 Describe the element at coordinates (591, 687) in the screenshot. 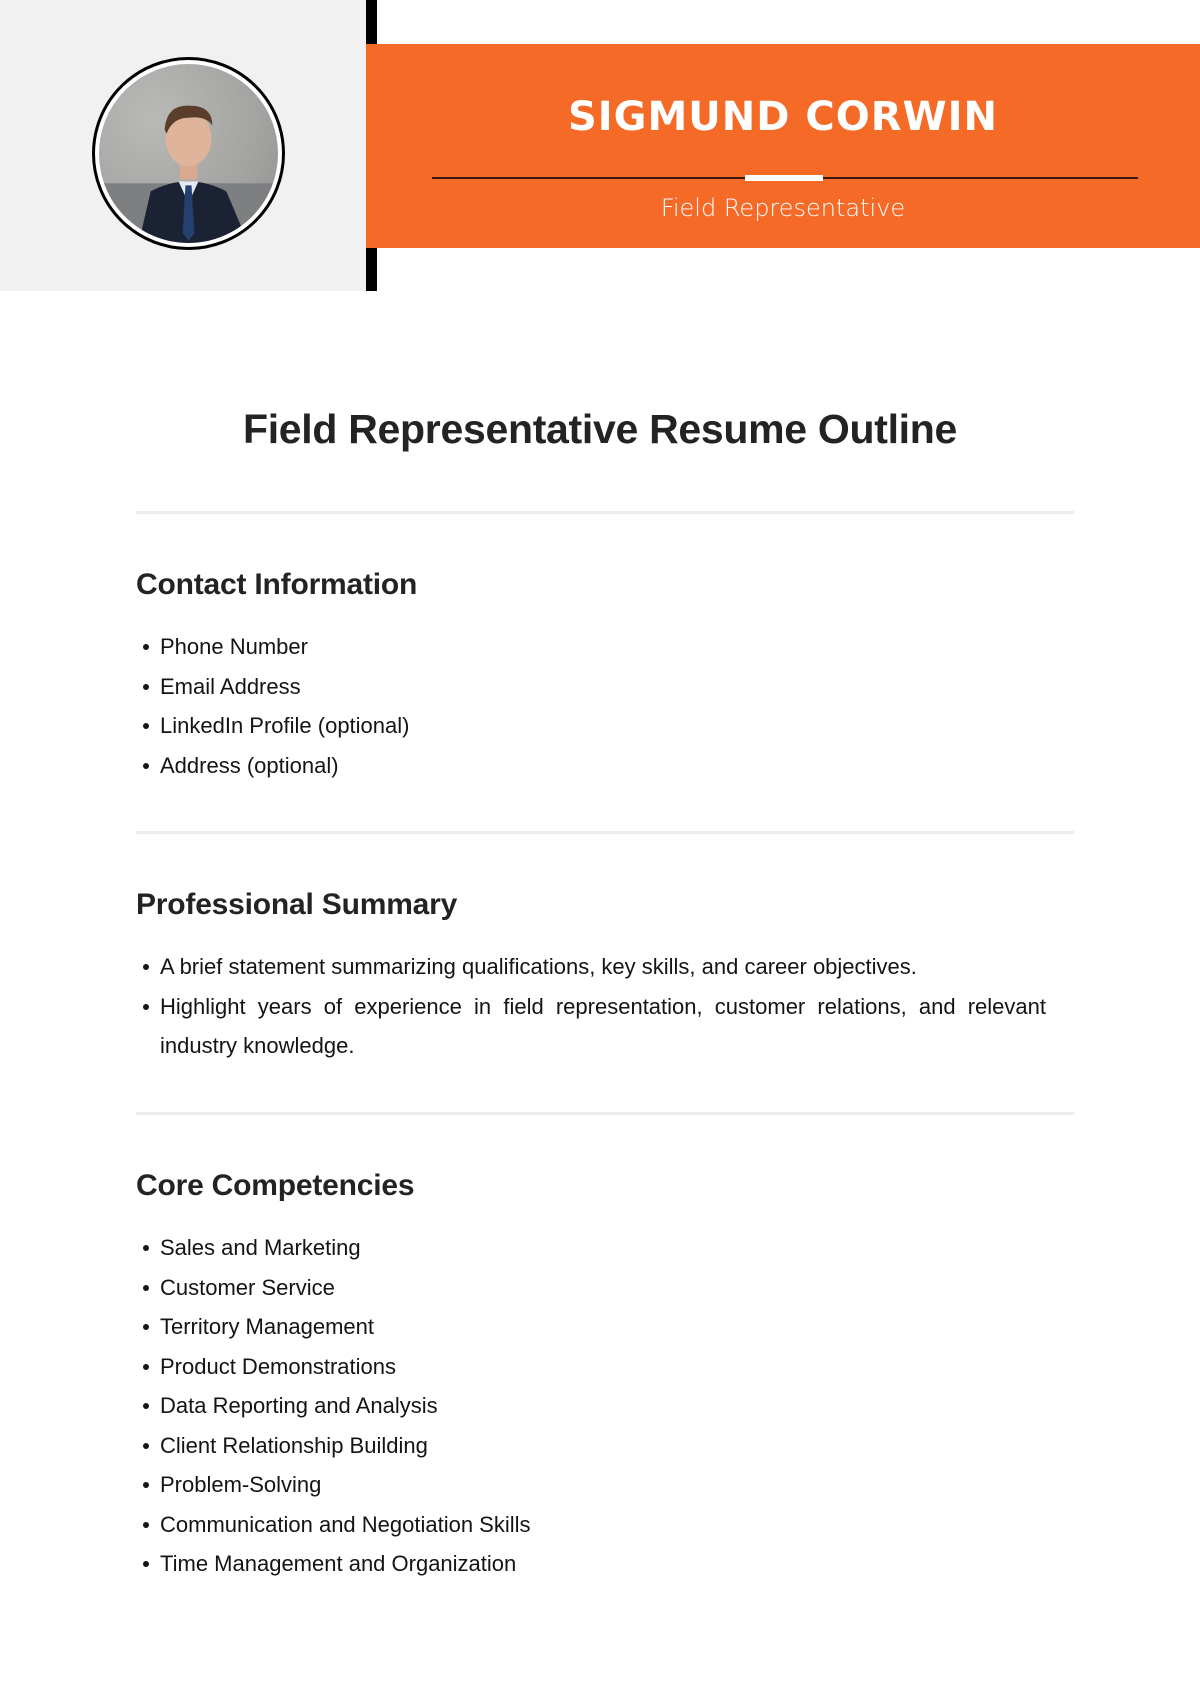

I see `list-item: Email Address` at that location.